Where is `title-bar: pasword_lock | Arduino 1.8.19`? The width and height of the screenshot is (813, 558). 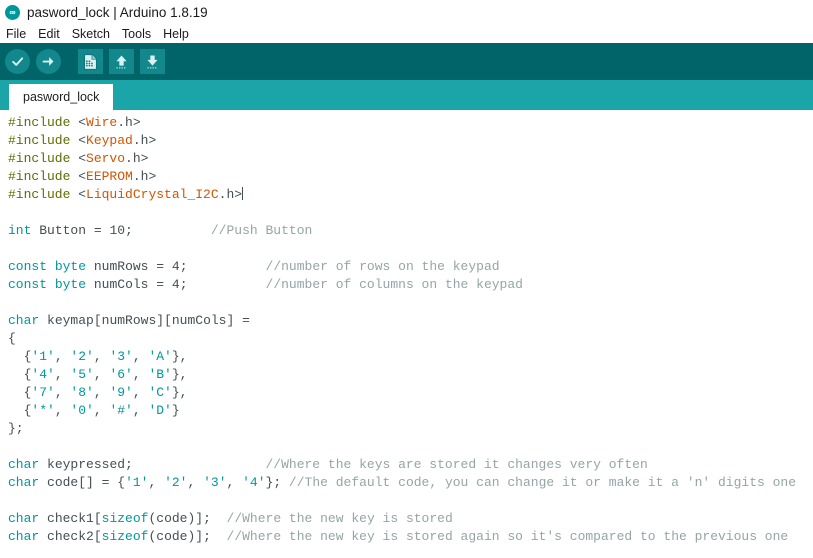 title-bar: pasword_lock | Arduino 1.8.19 is located at coordinates (406, 12).